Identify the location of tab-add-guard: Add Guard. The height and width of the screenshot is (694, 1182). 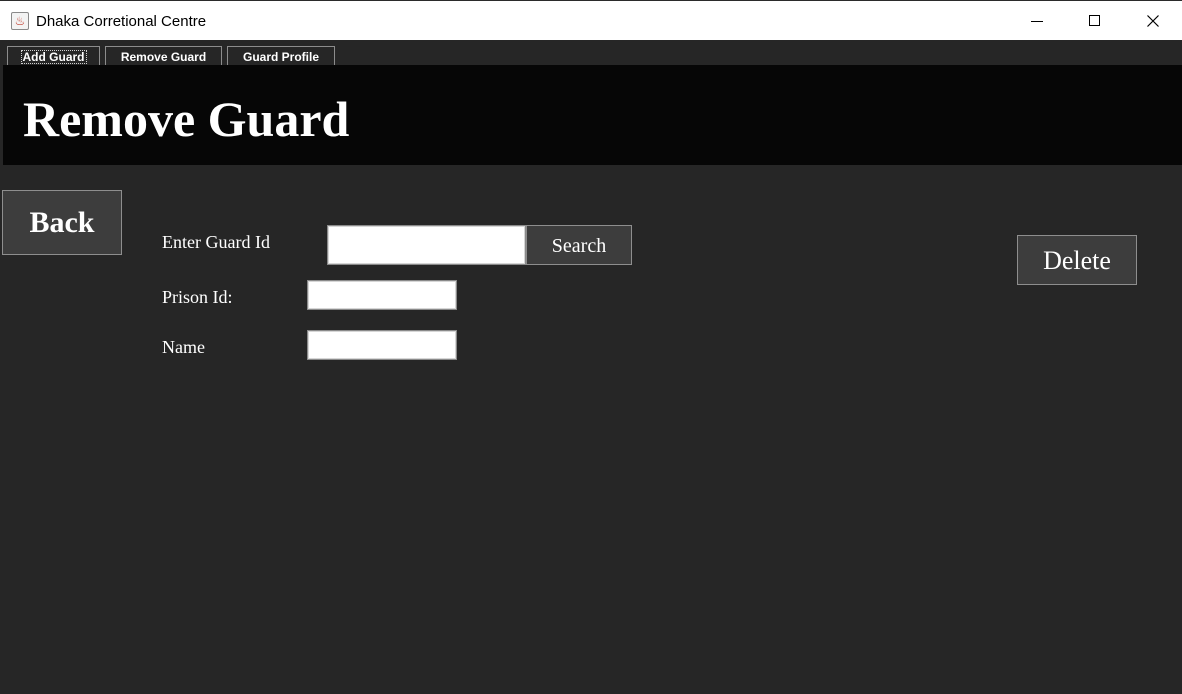
(53, 55).